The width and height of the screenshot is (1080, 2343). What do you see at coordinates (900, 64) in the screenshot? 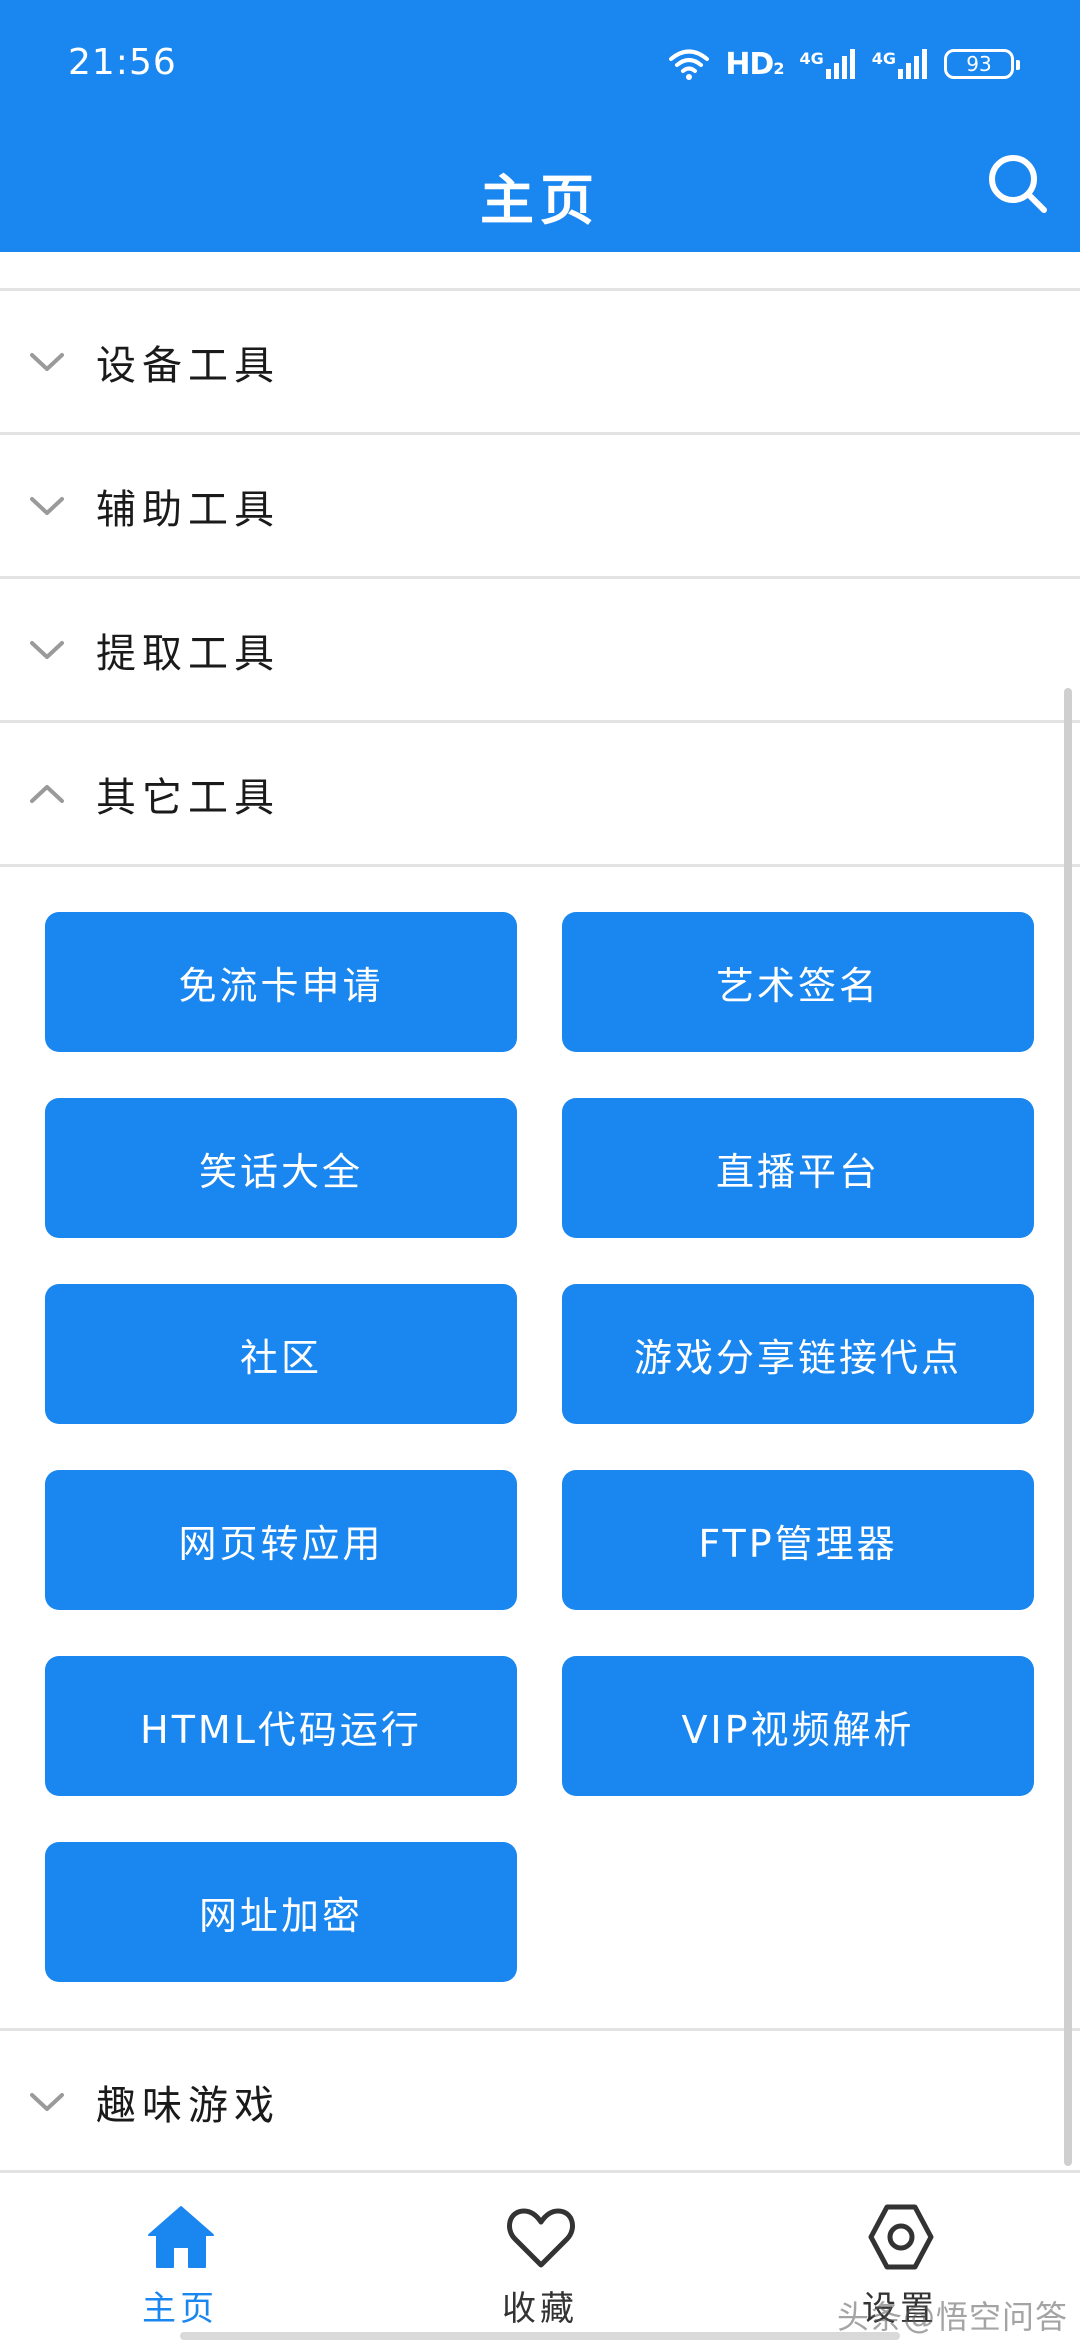
I see `signal-icon-2: 4G` at bounding box center [900, 64].